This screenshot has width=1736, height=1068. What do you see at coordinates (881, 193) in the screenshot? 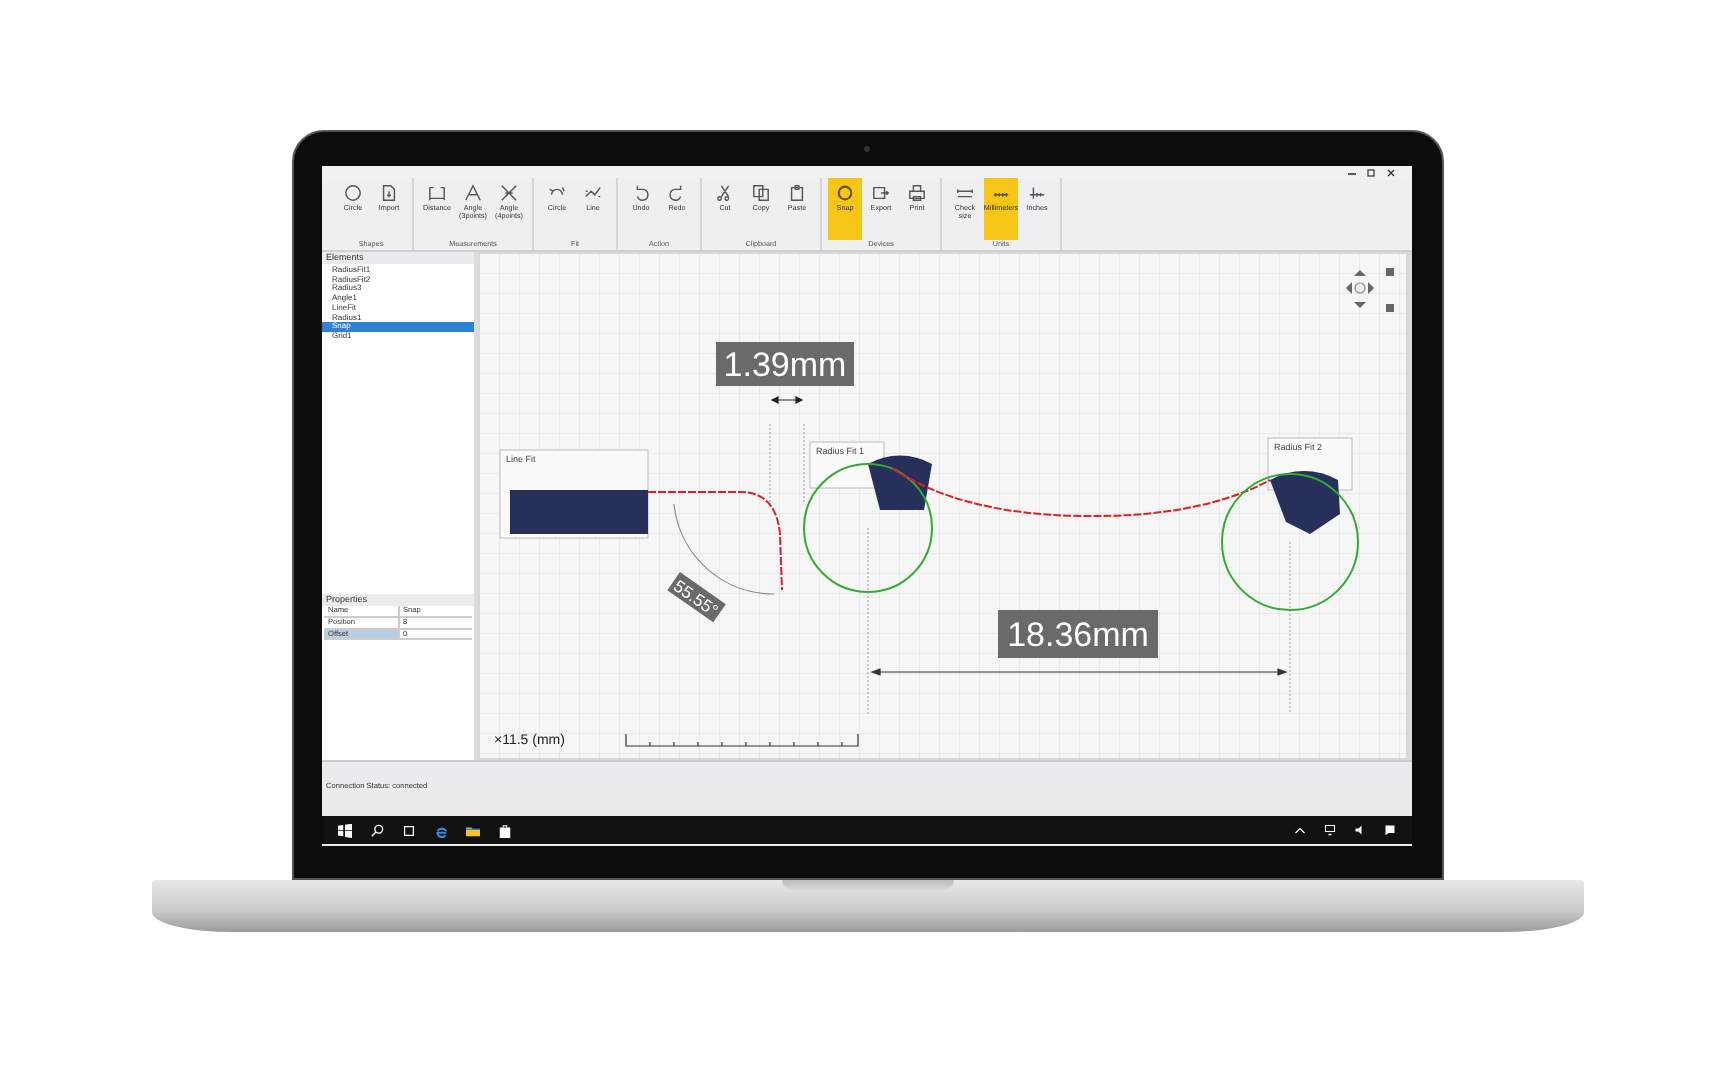
I see `export-icon` at bounding box center [881, 193].